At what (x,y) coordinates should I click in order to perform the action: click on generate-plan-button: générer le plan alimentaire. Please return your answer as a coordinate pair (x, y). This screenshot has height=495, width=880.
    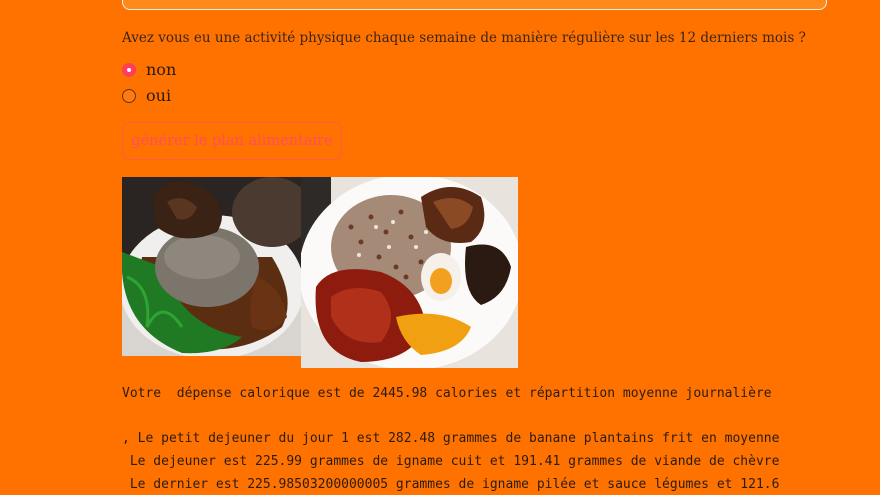
    Looking at the image, I should click on (232, 141).